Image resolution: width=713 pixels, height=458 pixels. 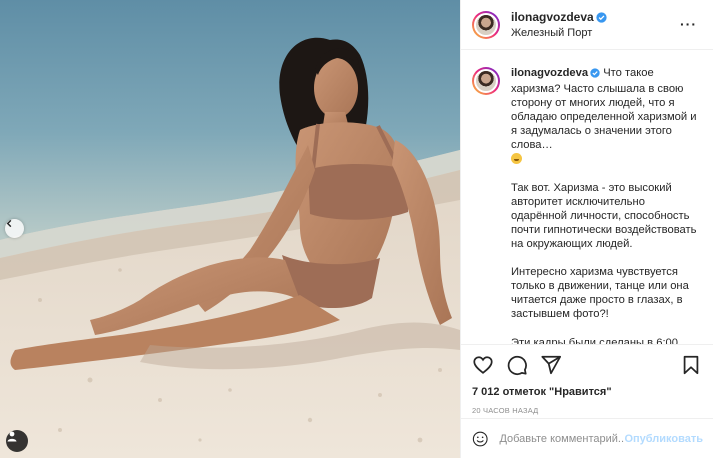 What do you see at coordinates (480, 439) in the screenshot?
I see `smile-icon` at bounding box center [480, 439].